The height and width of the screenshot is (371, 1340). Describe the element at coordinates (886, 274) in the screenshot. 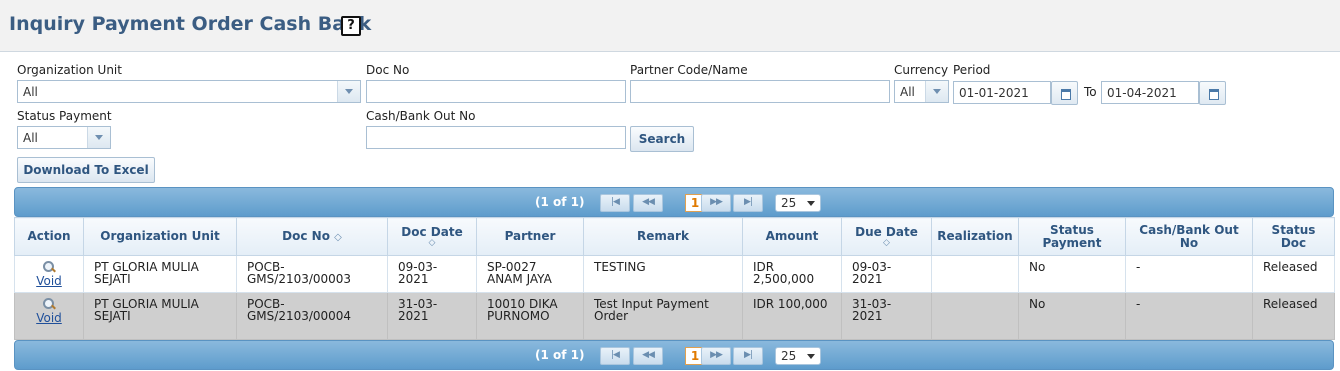

I see `due-date-cell: 09-03-2021` at that location.